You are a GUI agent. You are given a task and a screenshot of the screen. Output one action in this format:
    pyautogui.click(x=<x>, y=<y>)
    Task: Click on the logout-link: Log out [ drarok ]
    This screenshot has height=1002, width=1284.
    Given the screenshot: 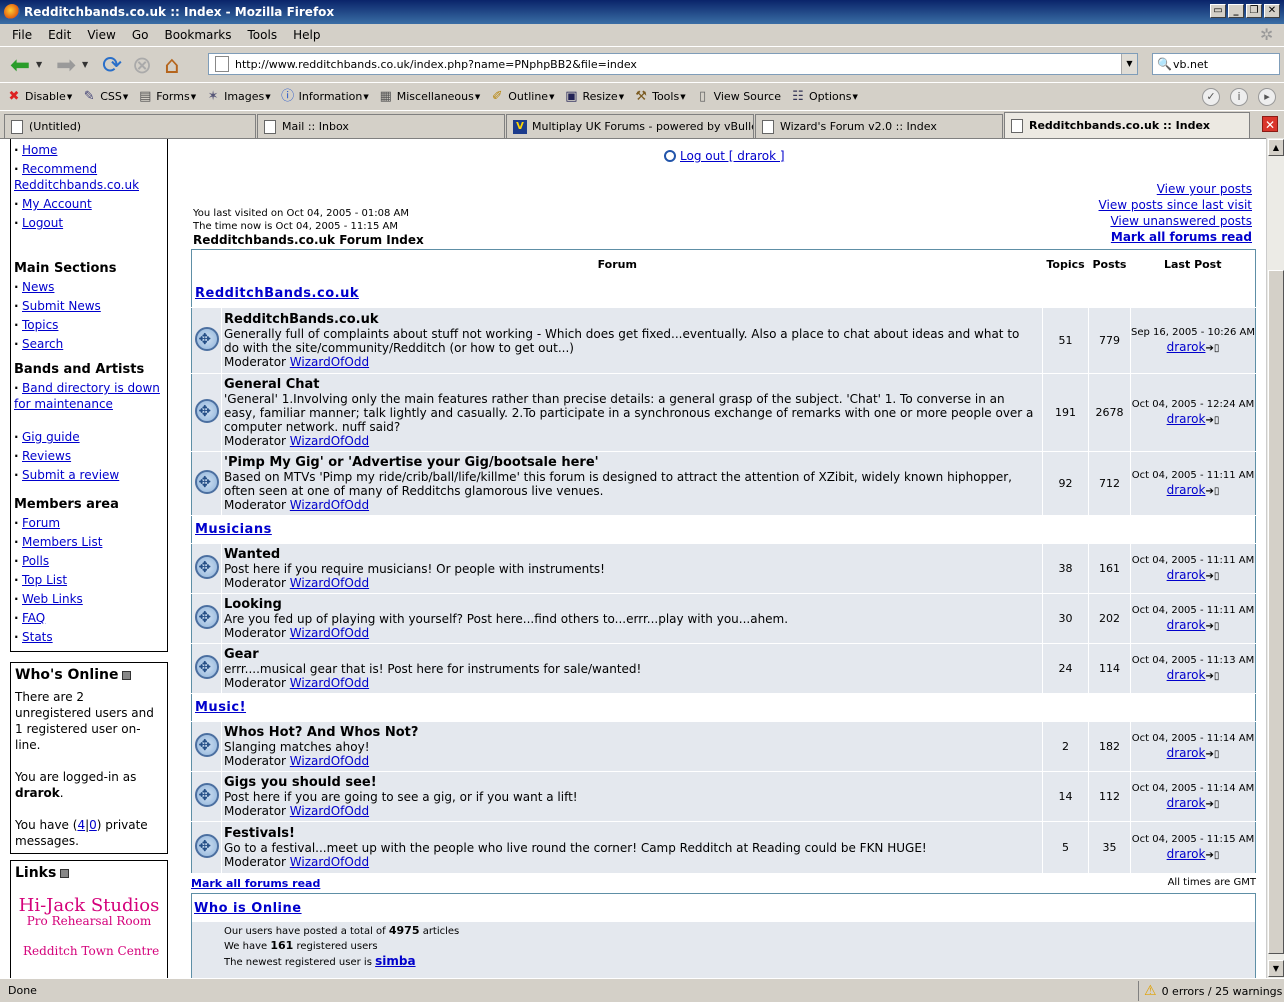 What is the action you would take?
    pyautogui.click(x=732, y=156)
    